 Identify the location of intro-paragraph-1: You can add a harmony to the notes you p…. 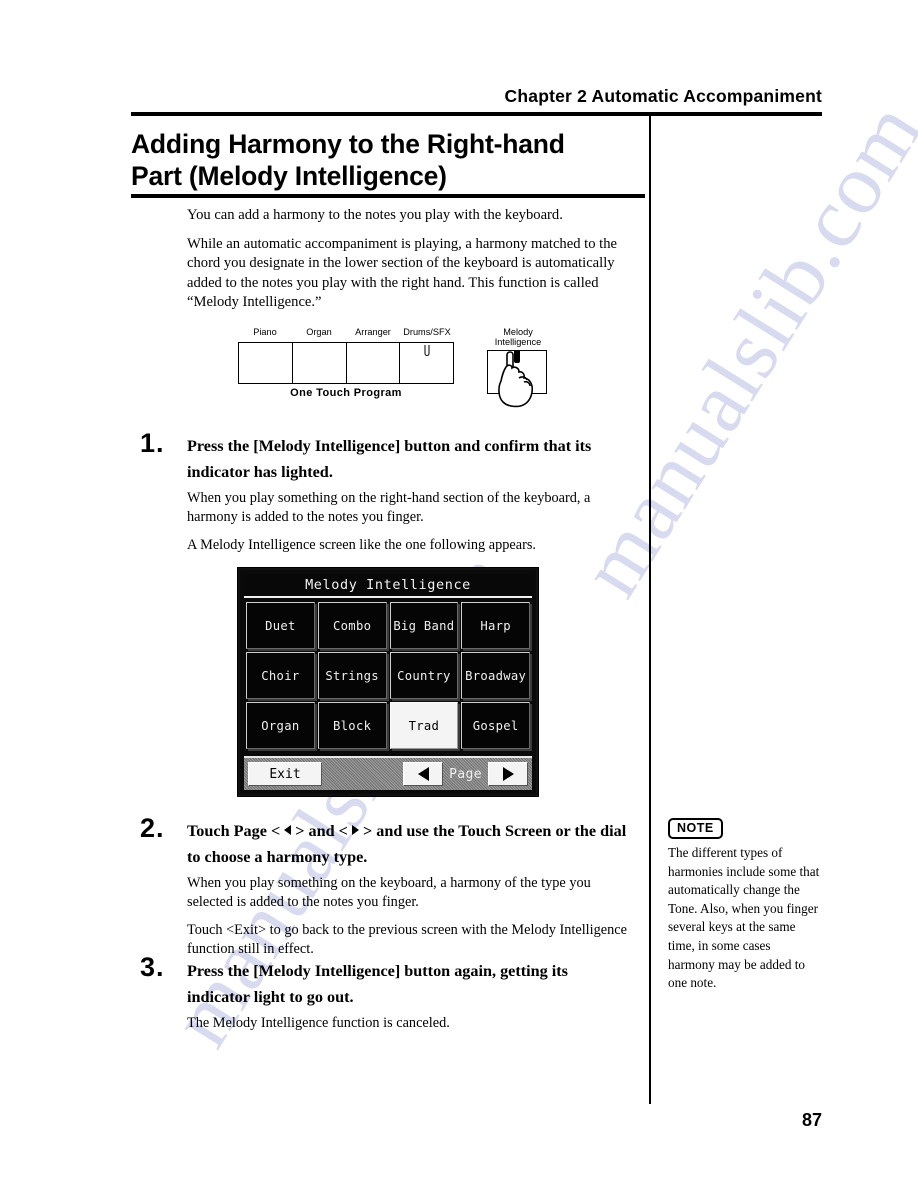
(375, 215).